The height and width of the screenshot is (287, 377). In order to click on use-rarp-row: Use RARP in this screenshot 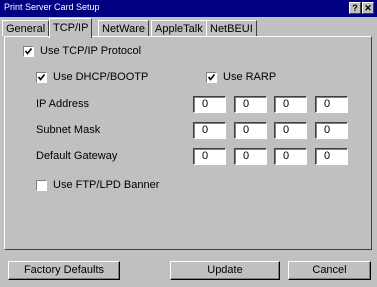, I will do `click(241, 77)`.